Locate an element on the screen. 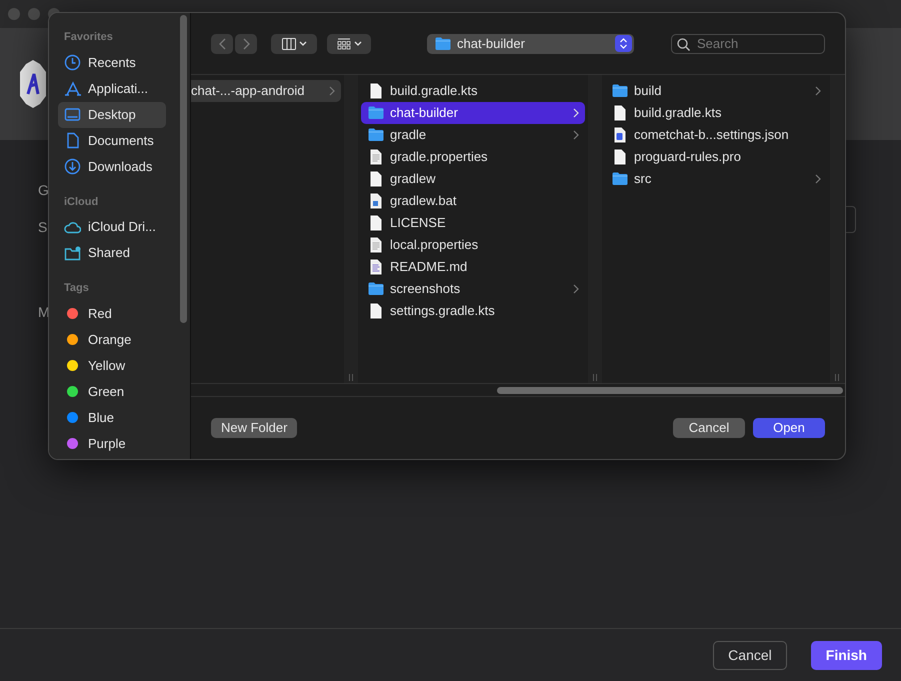 The image size is (901, 681). section-header: Tags is located at coordinates (77, 288).